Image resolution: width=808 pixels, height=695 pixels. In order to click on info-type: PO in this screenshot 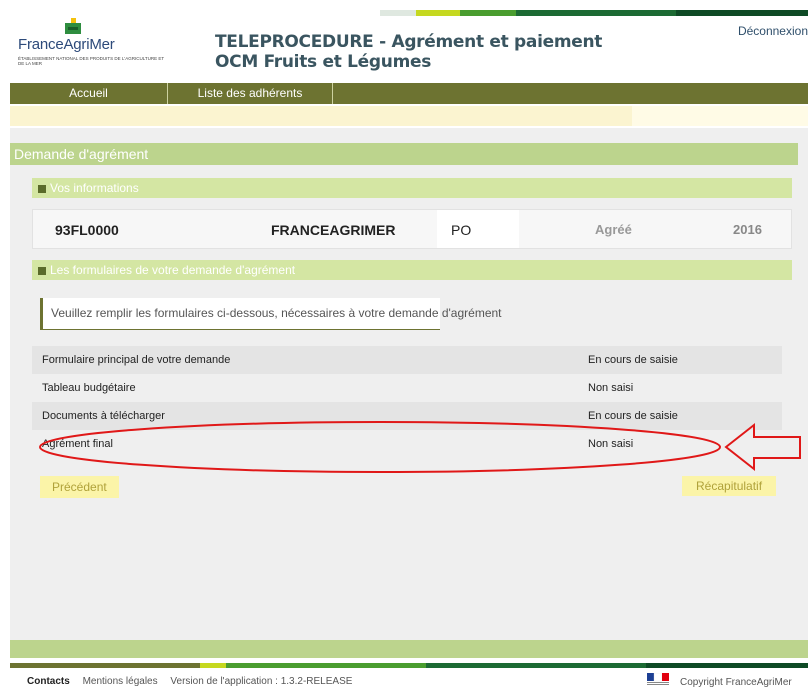, I will do `click(478, 229)`.